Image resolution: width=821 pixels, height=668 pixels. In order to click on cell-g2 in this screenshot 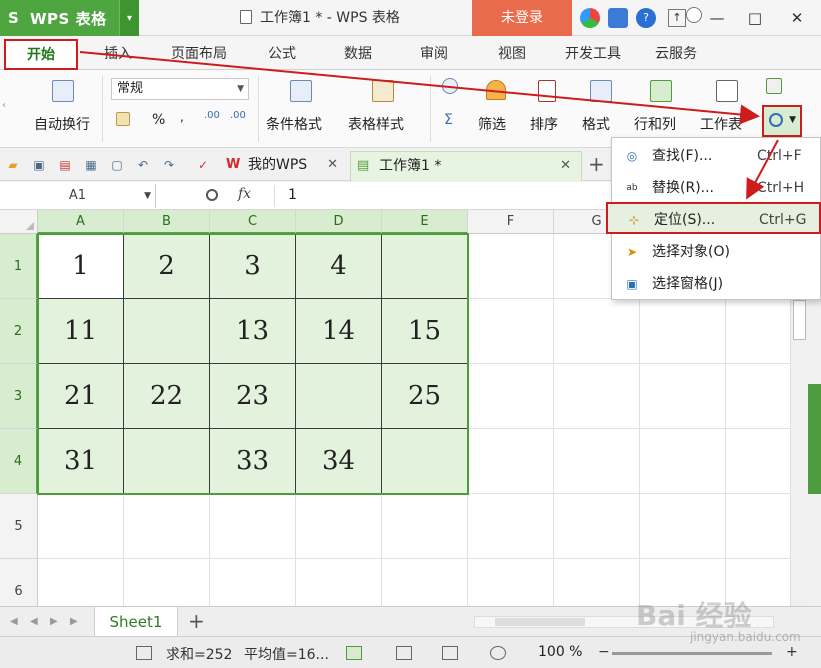, I will do `click(597, 331)`.